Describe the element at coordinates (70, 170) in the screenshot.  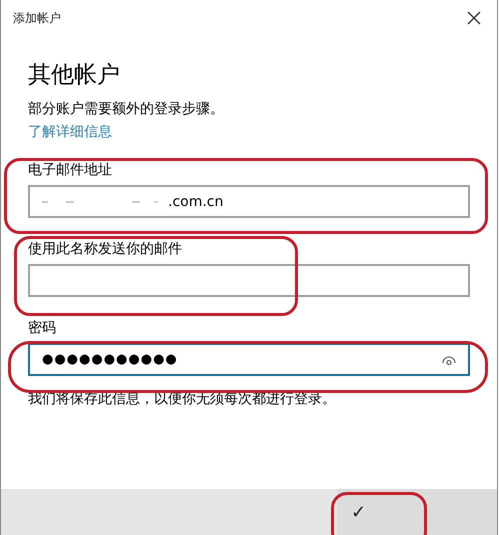
I see `field-label: 电子邮件地址` at that location.